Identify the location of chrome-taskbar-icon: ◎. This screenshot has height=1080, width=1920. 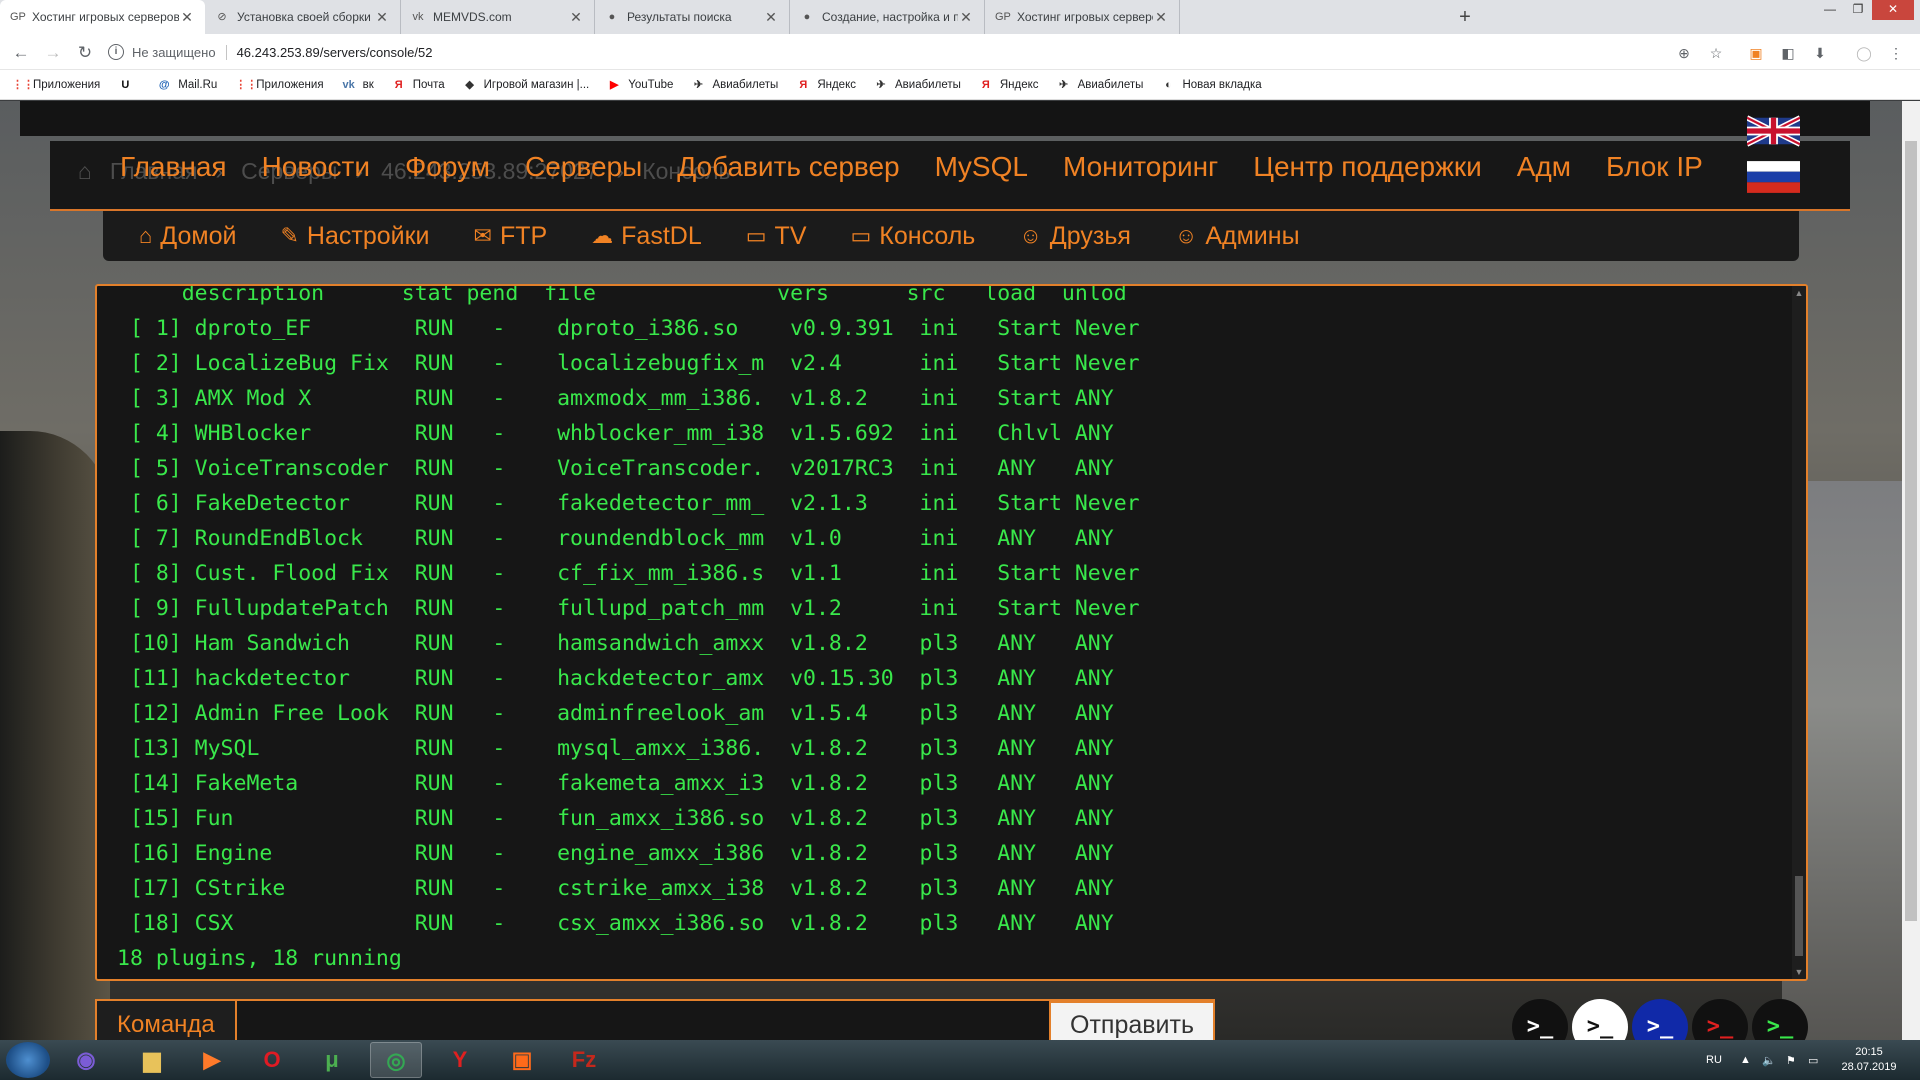
(396, 1060).